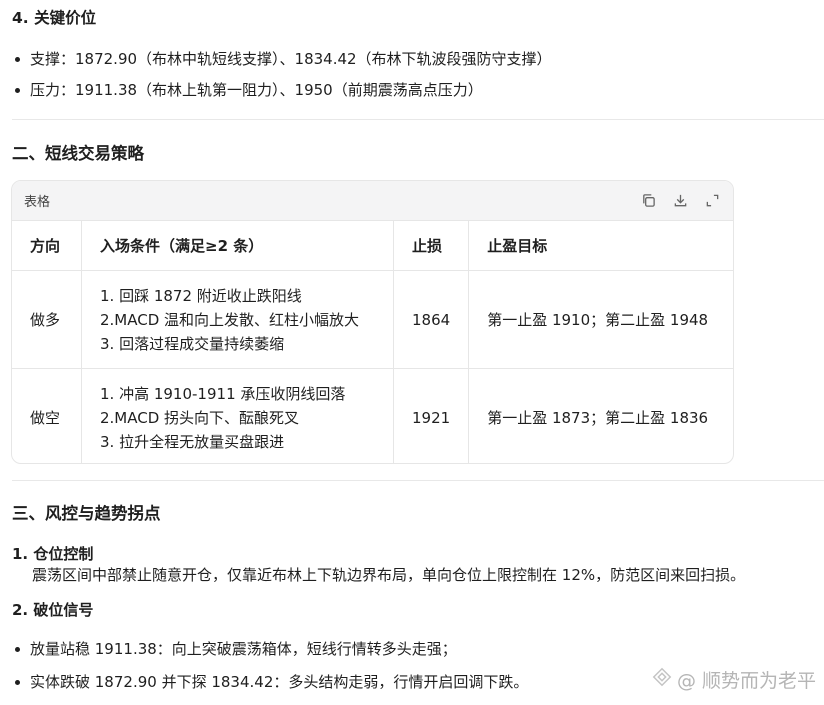 The height and width of the screenshot is (705, 824). What do you see at coordinates (431, 415) in the screenshot?
I see `row-stop-loss: 1921` at bounding box center [431, 415].